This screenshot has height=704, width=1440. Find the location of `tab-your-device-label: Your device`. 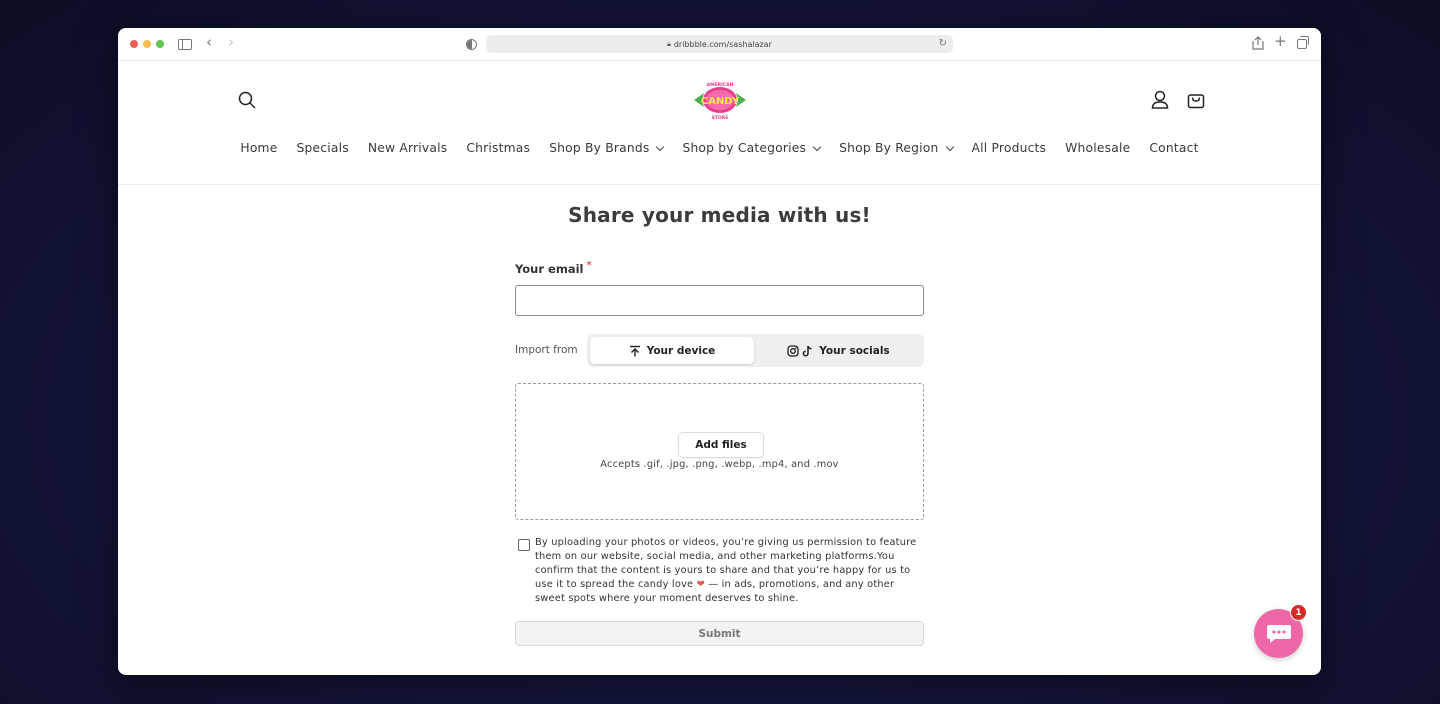

tab-your-device-label: Your device is located at coordinates (681, 350).